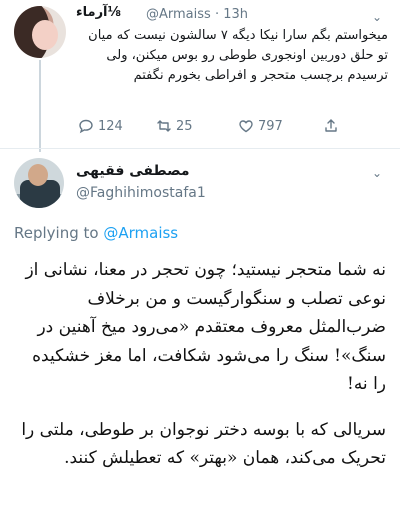 This screenshot has height=522, width=400. I want to click on author-handle: @Faghihimostafa1, so click(141, 193).